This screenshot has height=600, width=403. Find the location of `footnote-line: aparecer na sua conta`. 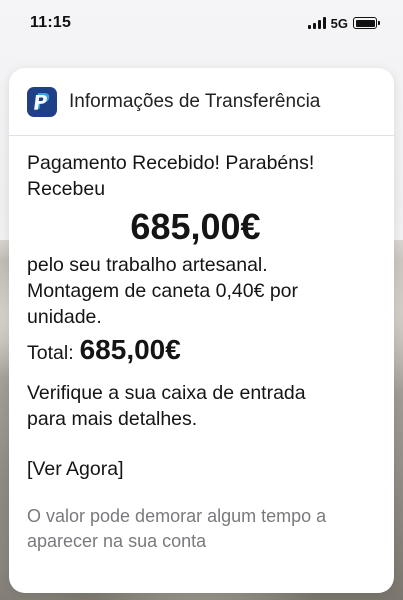

footnote-line: aparecer na sua conta is located at coordinates (117, 541).